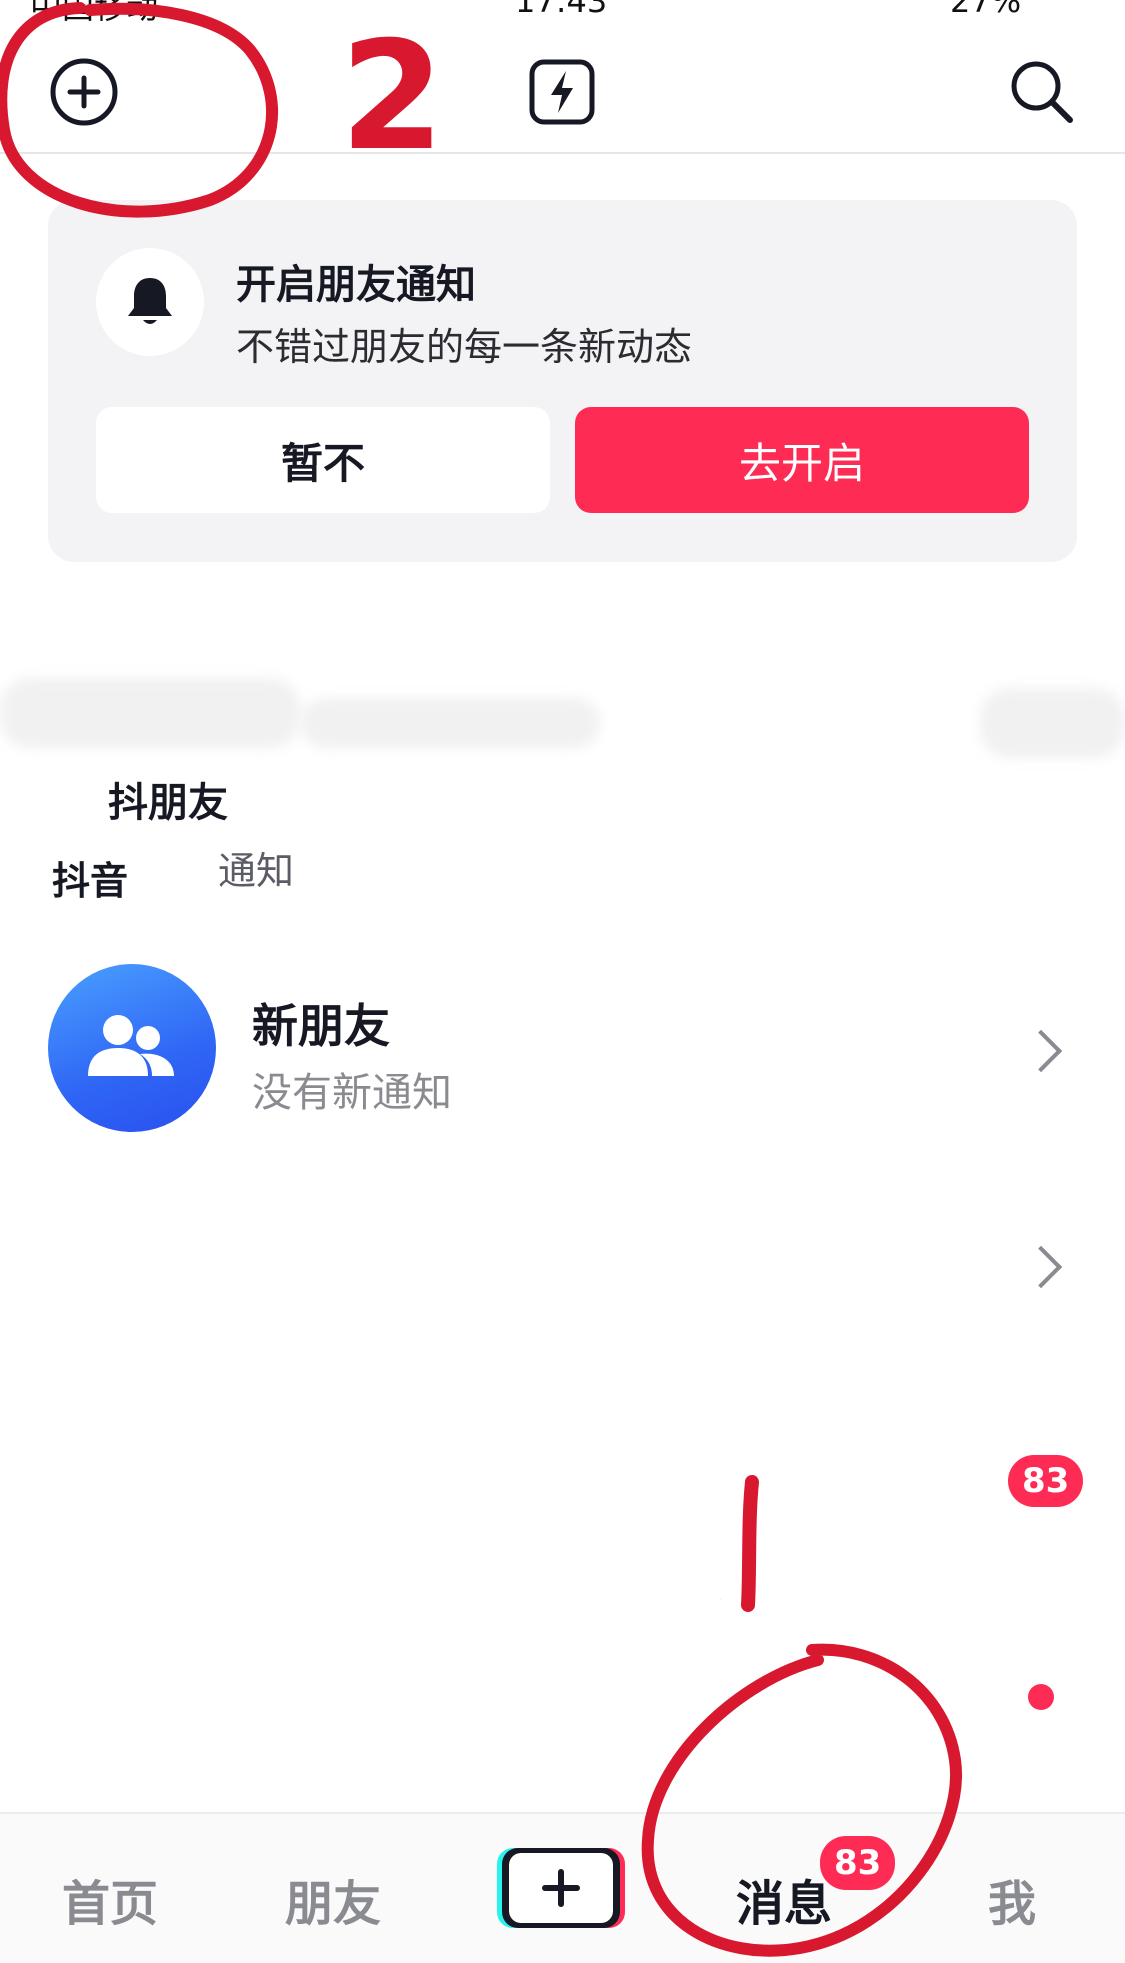 This screenshot has height=1963, width=1125. Describe the element at coordinates (323, 460) in the screenshot. I see `not-now-button: 暂不` at that location.